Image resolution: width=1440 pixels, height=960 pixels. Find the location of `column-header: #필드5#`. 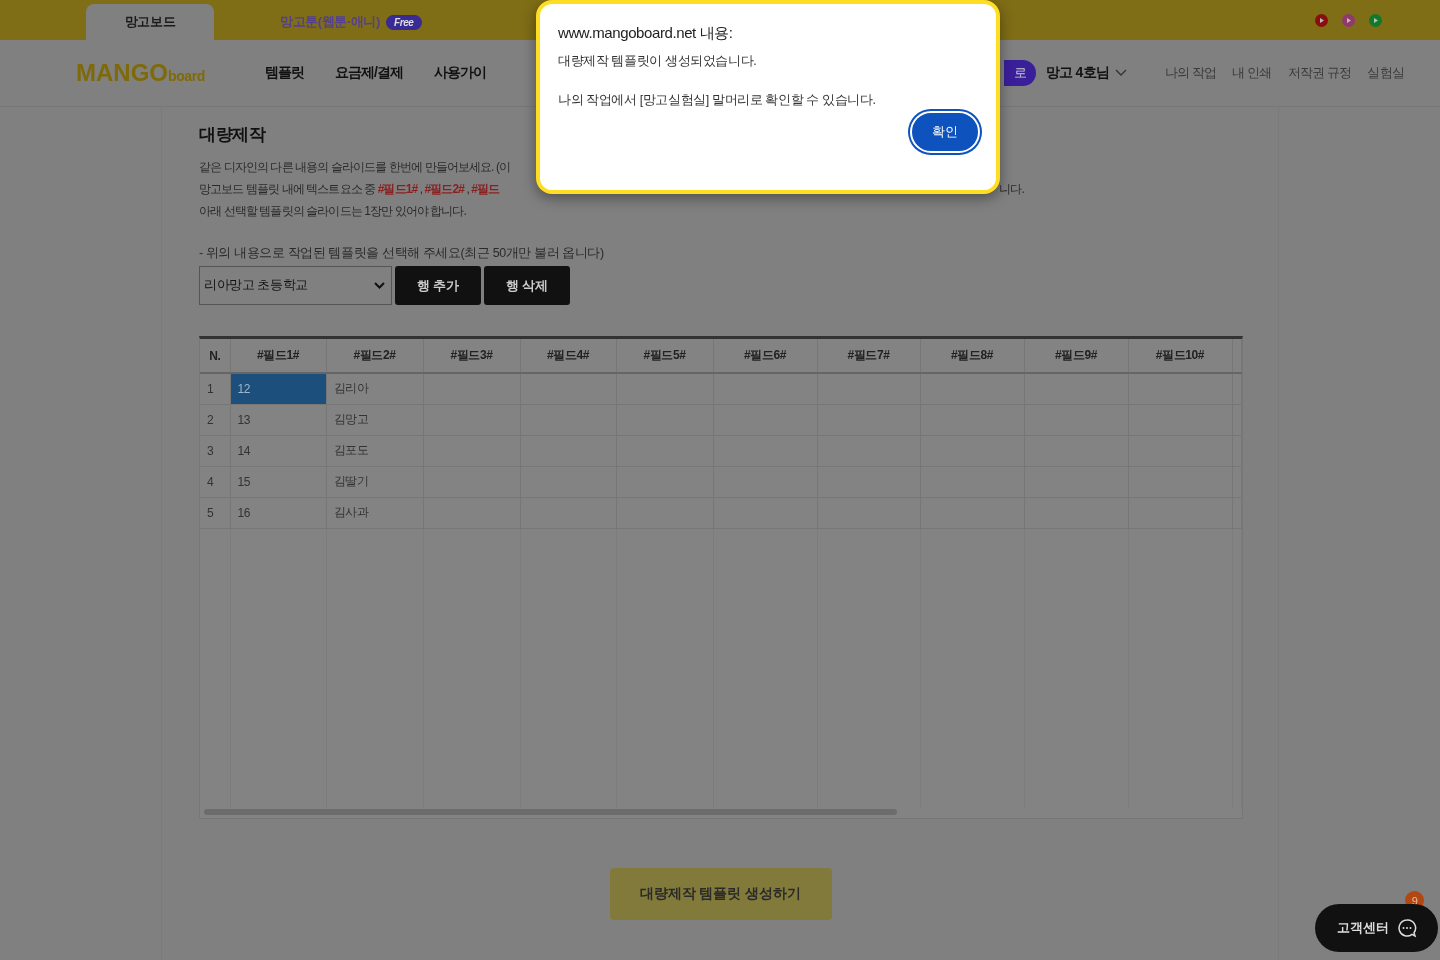

column-header: #필드5# is located at coordinates (664, 356).